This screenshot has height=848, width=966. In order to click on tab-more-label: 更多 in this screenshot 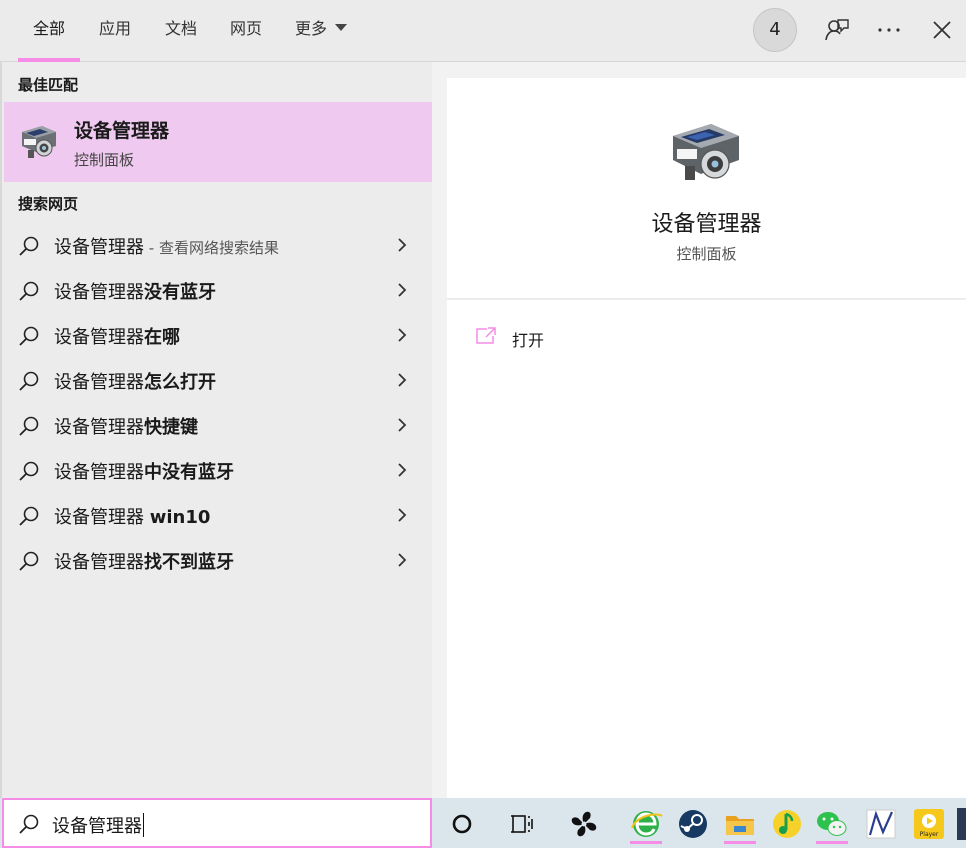, I will do `click(310, 28)`.